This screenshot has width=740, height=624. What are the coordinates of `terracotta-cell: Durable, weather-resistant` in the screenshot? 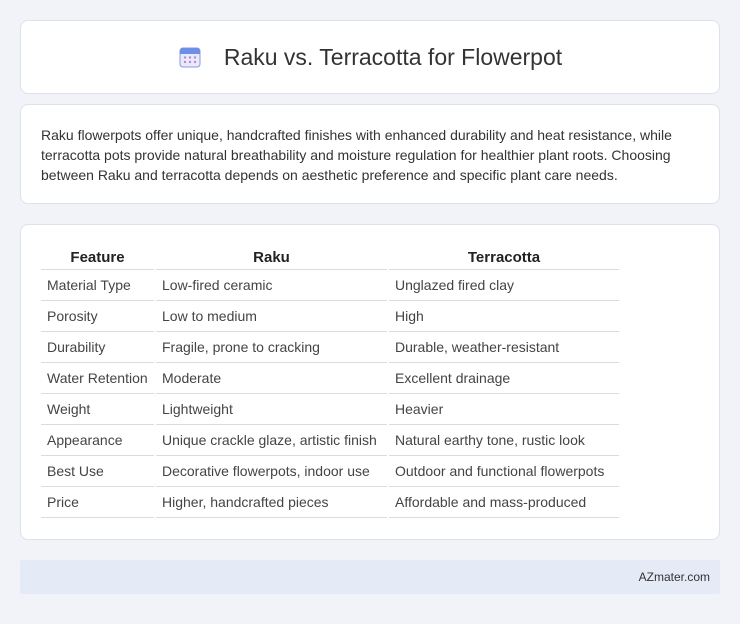 It's located at (503, 347).